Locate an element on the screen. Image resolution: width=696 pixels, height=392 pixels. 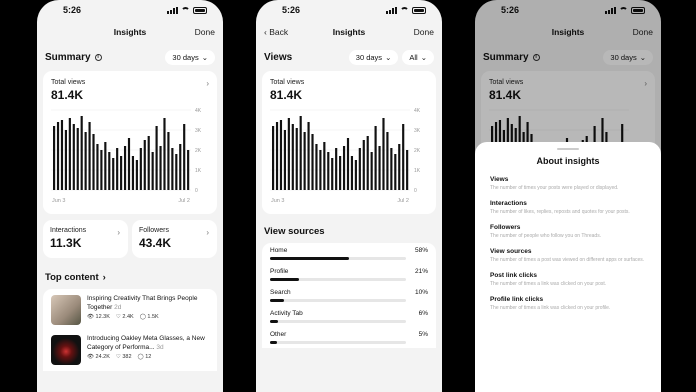
view-source-row: Activity Tab 6% is located at coordinates (349, 316).